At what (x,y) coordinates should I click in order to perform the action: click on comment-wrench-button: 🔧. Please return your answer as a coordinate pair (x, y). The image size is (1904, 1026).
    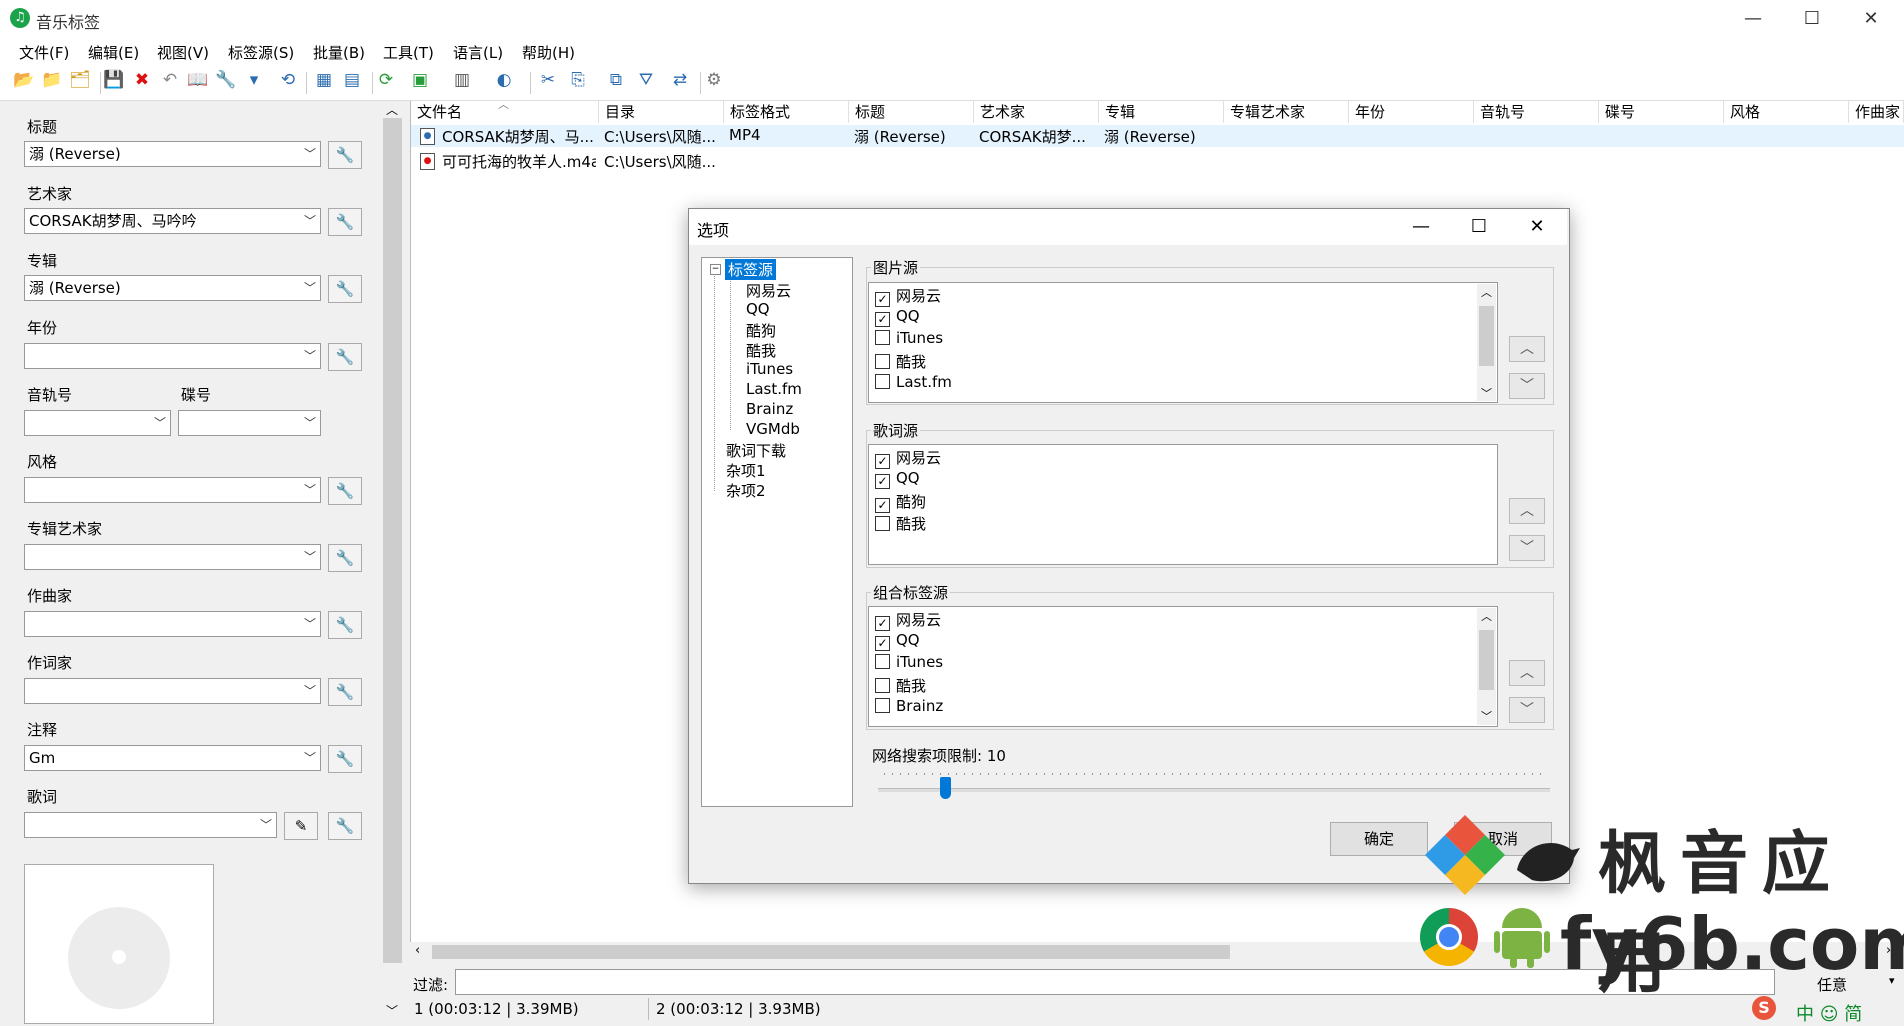
    Looking at the image, I should click on (345, 759).